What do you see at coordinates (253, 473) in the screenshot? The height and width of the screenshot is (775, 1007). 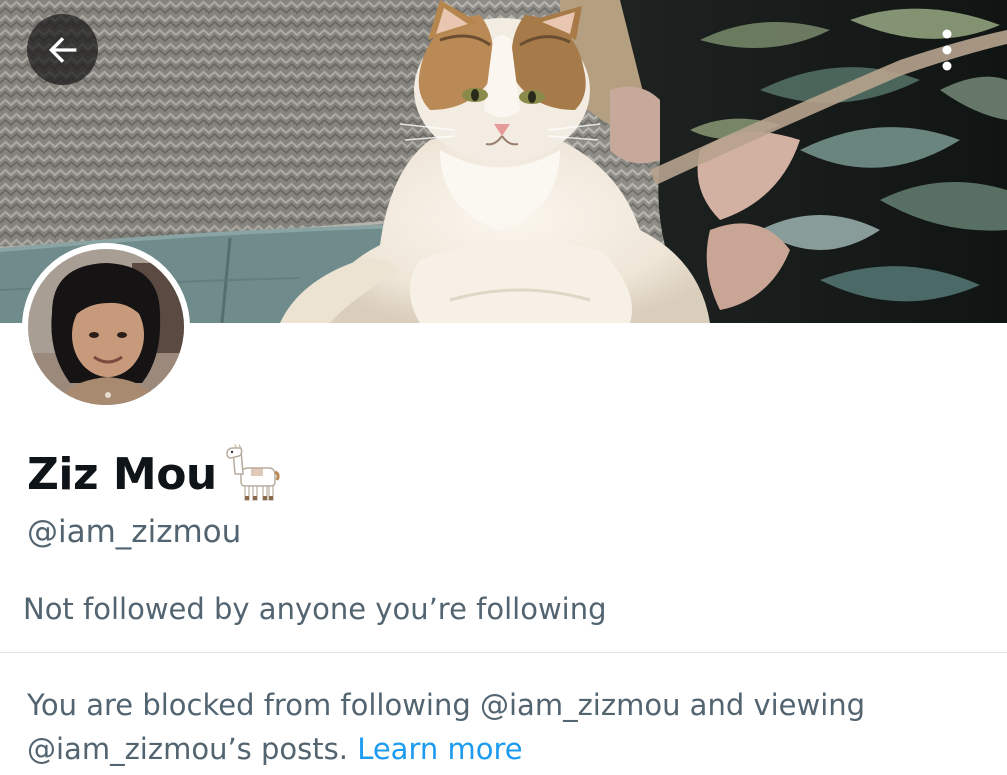 I see `llama-icon` at bounding box center [253, 473].